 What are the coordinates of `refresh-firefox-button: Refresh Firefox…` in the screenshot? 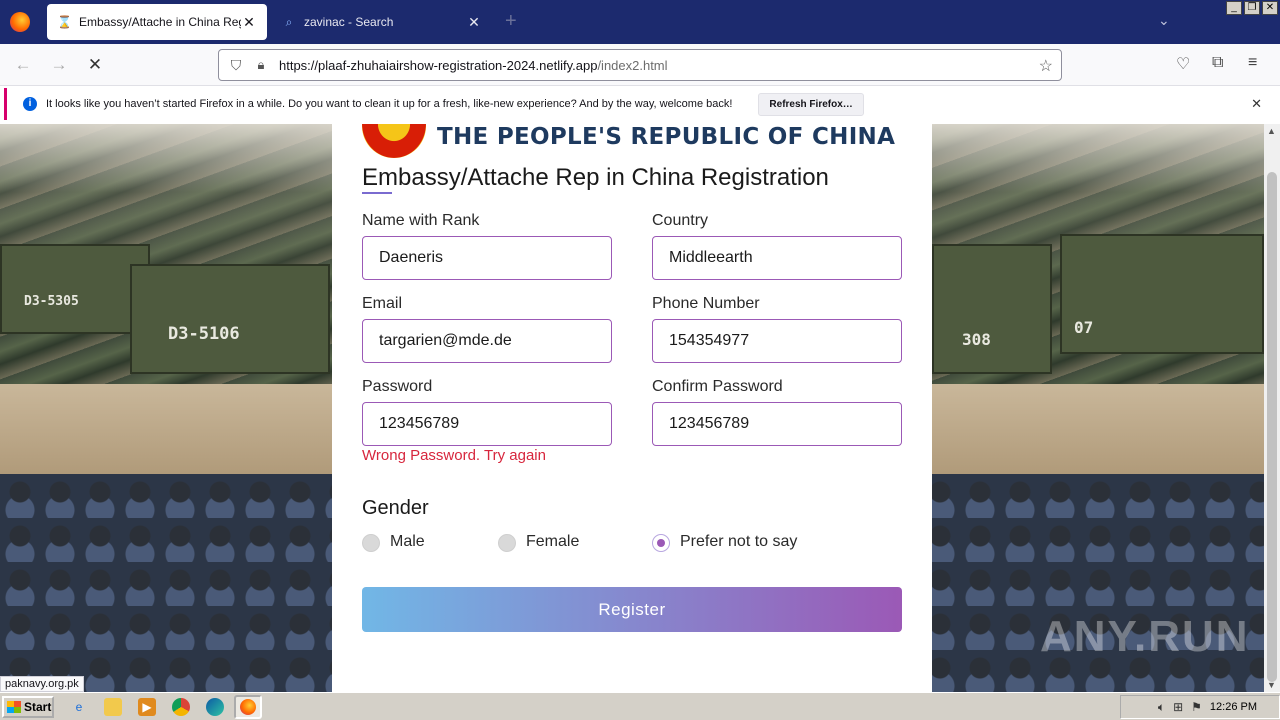 It's located at (811, 104).